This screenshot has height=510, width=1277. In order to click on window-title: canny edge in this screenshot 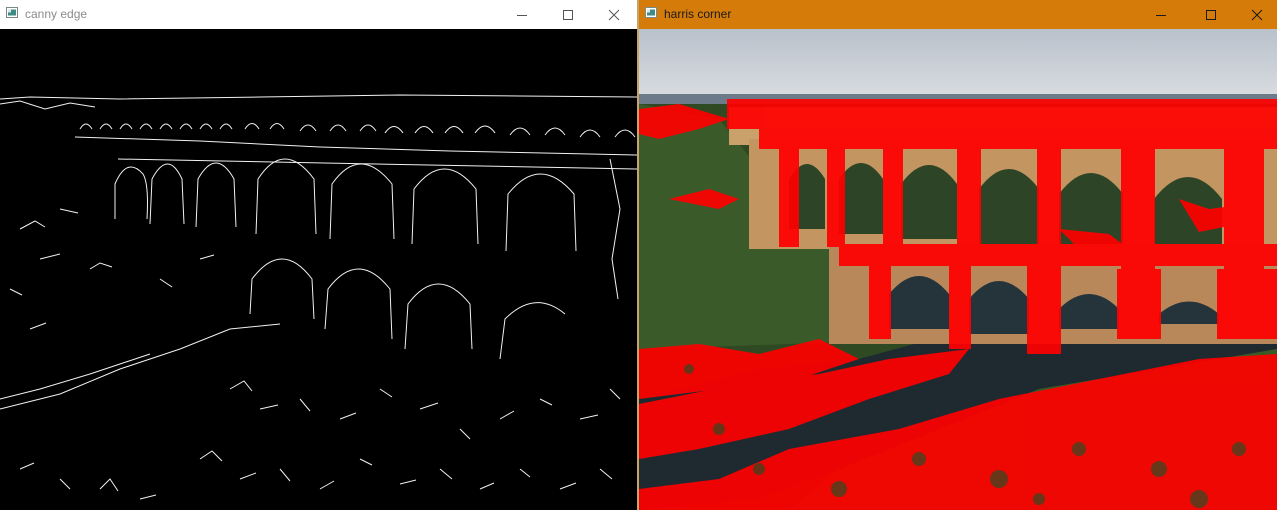, I will do `click(56, 14)`.